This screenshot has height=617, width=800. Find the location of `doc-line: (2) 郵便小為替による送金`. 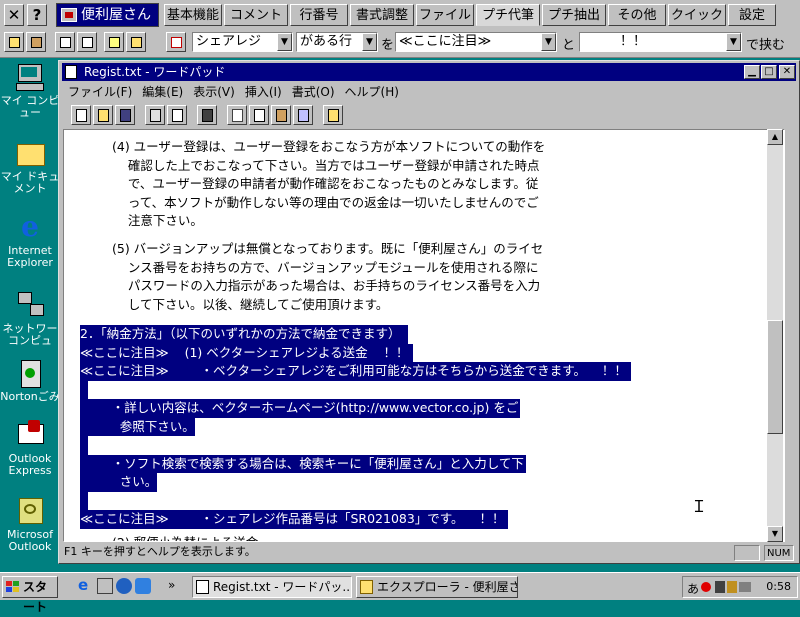

doc-line: (2) 郵便小為替による送金 is located at coordinates (185, 537).